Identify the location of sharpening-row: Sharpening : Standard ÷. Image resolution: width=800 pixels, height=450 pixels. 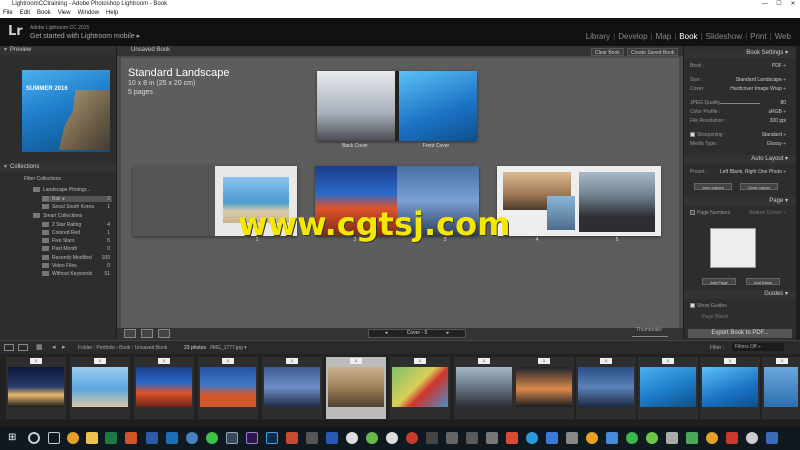
(738, 135).